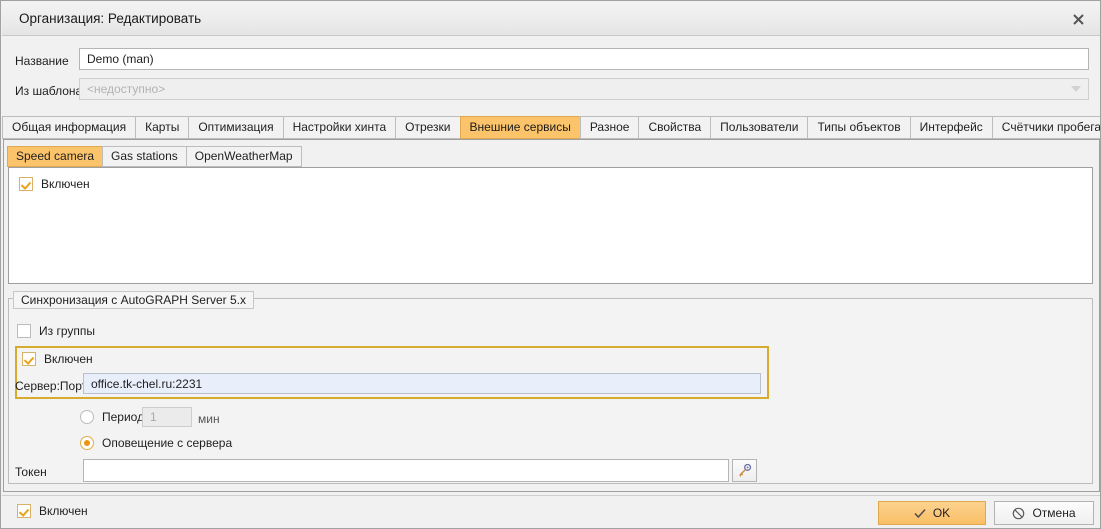  I want to click on tab-nastroyki-hinta: Настройки хинта, so click(339, 127).